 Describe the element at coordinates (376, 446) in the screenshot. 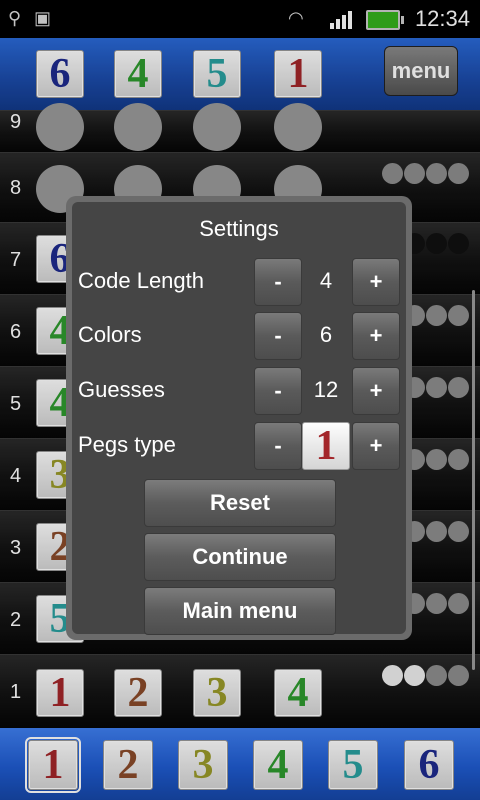

I see `pegs-type-plus-button: +` at that location.